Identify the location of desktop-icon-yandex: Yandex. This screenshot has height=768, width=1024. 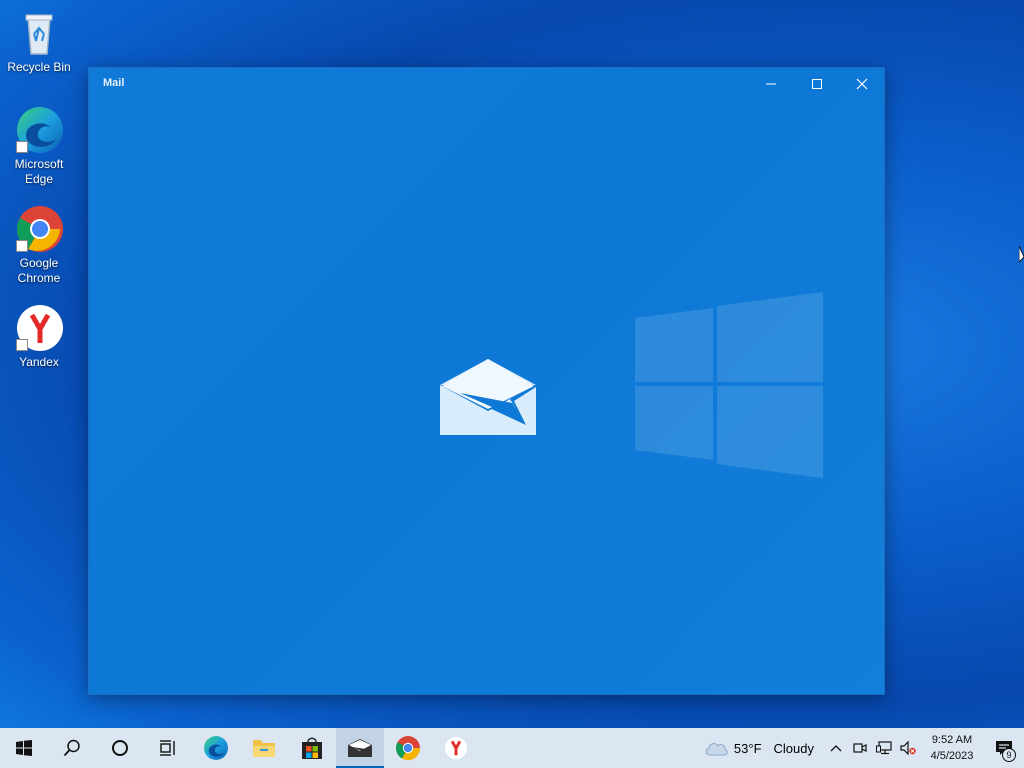
(39, 336).